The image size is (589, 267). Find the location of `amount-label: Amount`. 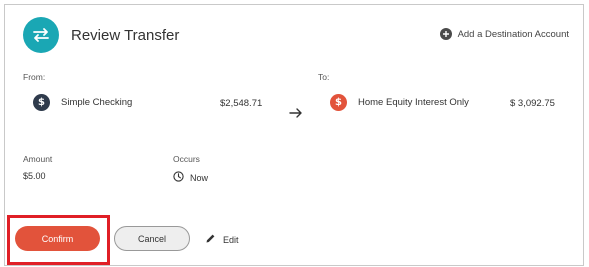

amount-label: Amount is located at coordinates (38, 159).